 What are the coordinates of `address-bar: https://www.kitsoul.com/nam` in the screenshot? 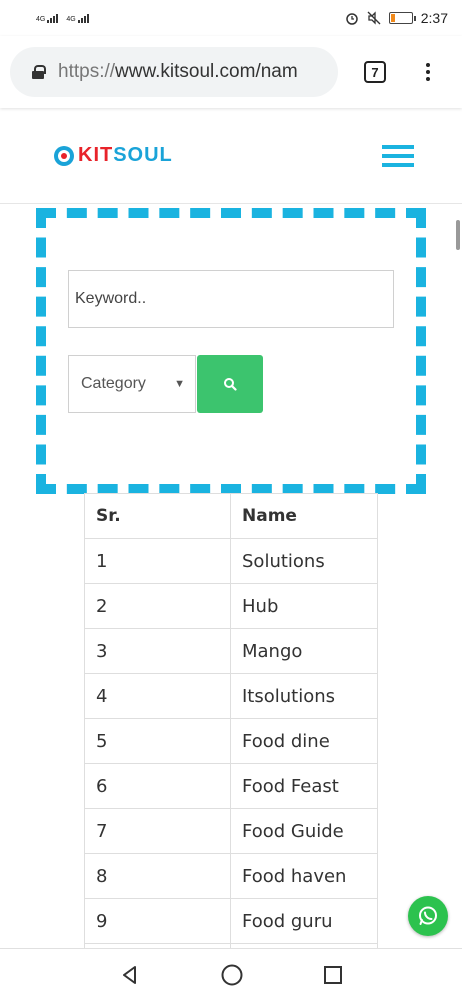 It's located at (174, 72).